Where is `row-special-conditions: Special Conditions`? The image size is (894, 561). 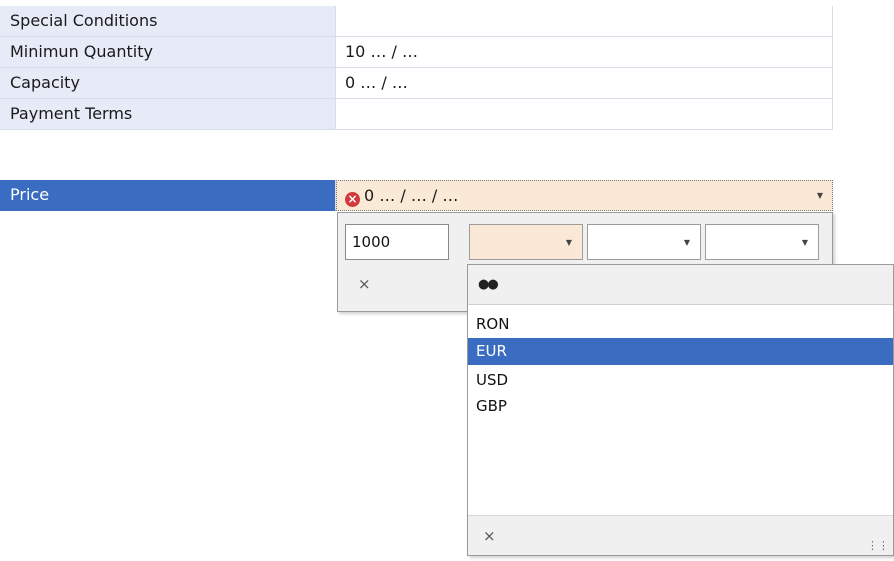 row-special-conditions: Special Conditions is located at coordinates (416, 21).